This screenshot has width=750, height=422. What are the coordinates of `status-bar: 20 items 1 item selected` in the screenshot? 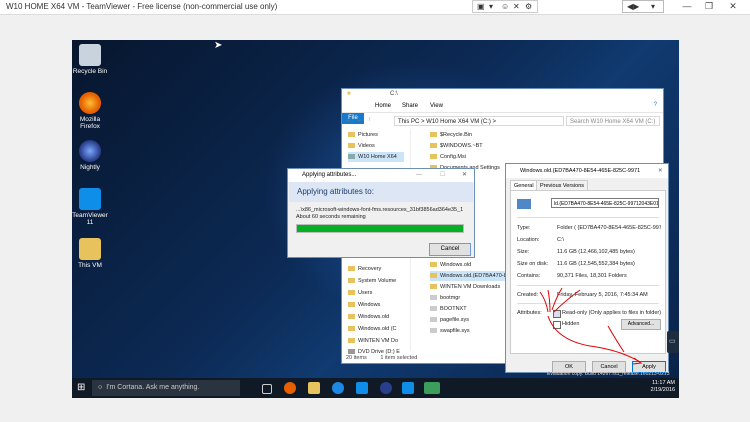 It's located at (381, 358).